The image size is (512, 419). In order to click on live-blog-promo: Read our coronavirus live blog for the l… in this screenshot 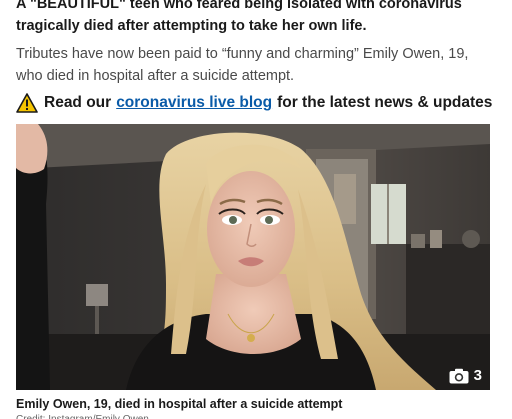, I will do `click(256, 103)`.